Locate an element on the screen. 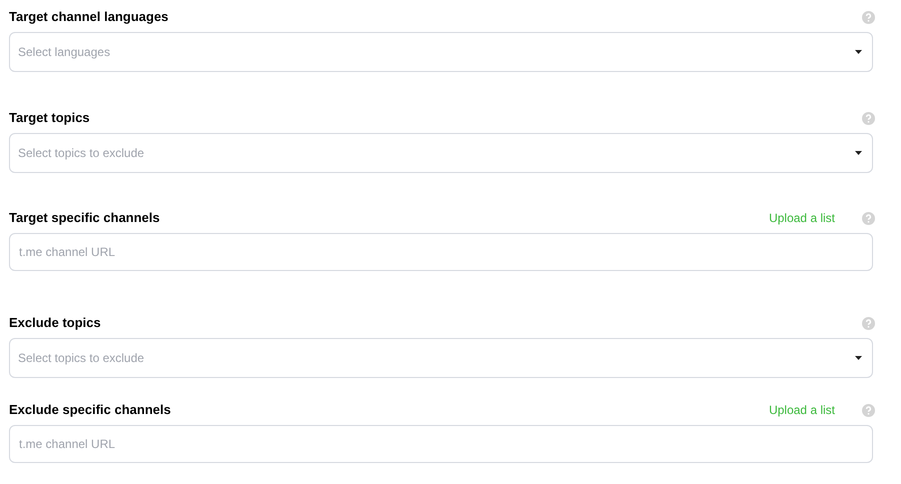 Image resolution: width=901 pixels, height=484 pixels. field-label: Target channel languages is located at coordinates (88, 17).